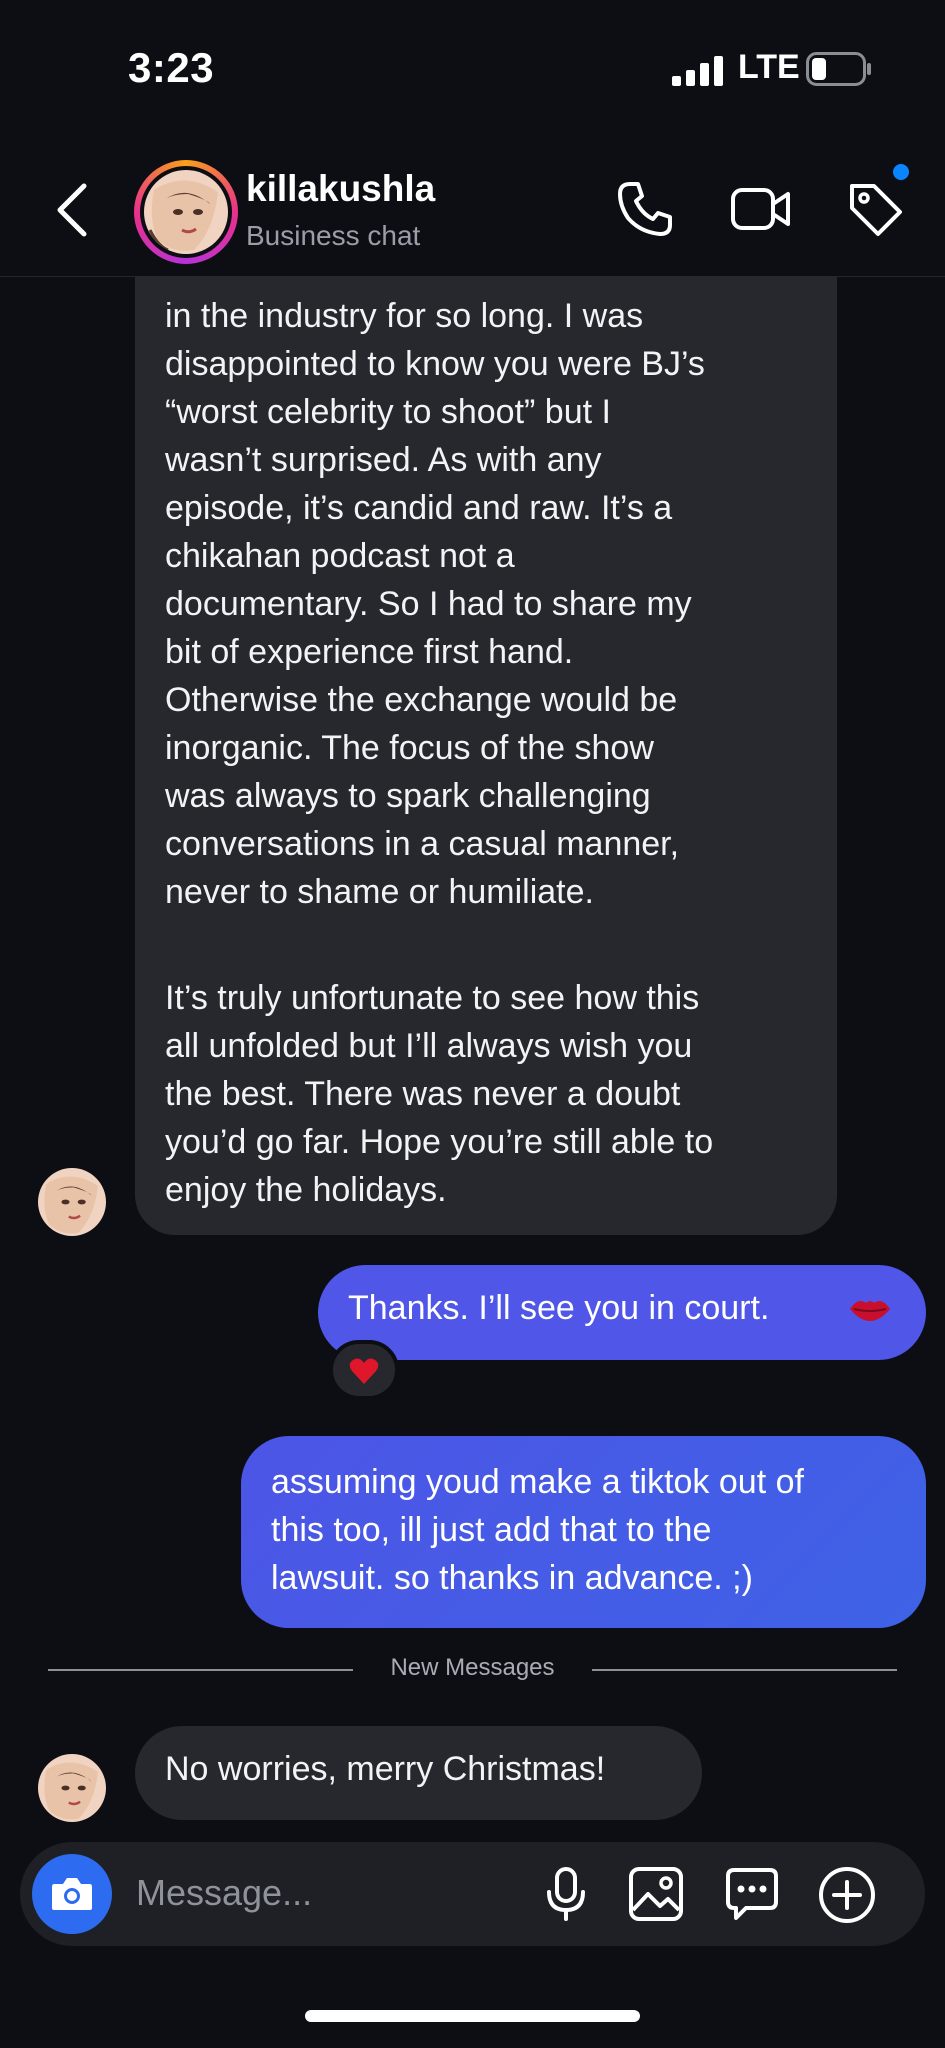 The image size is (945, 2048). I want to click on message-line: assuming youd make a tiktok out of, so click(537, 1482).